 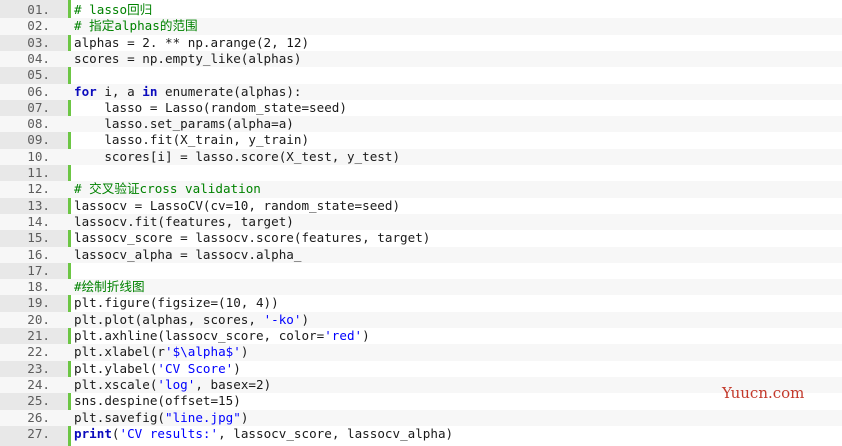 I want to click on code-text: plt.xscale('log', basex=2), so click(x=172, y=385).